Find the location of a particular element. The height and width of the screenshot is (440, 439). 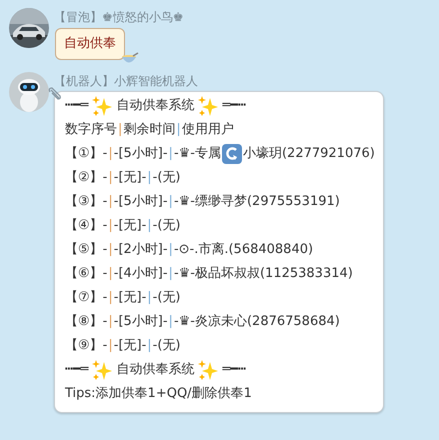

message-text: 【②】- is located at coordinates (86, 177).